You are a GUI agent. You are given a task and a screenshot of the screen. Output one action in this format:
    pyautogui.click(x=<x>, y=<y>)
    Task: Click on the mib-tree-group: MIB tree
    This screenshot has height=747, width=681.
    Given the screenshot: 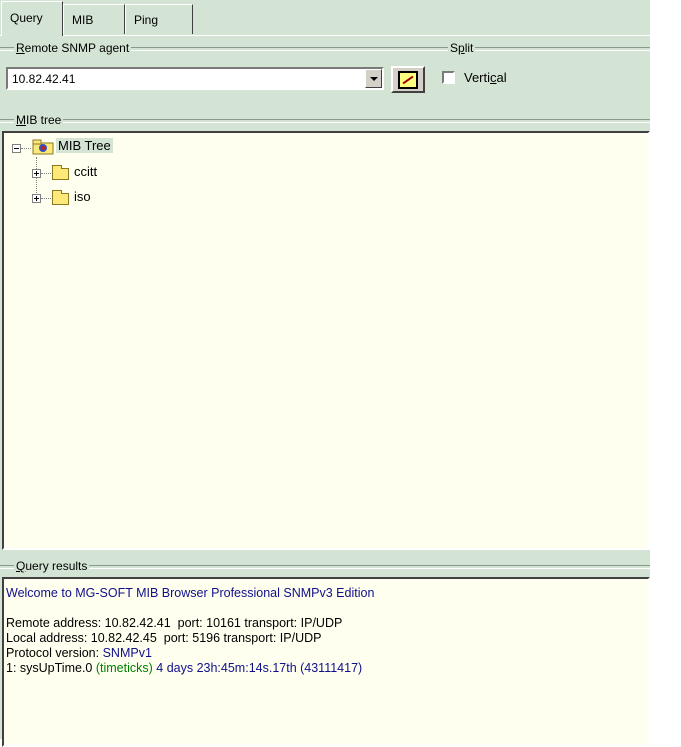 What is the action you would take?
    pyautogui.click(x=325, y=120)
    